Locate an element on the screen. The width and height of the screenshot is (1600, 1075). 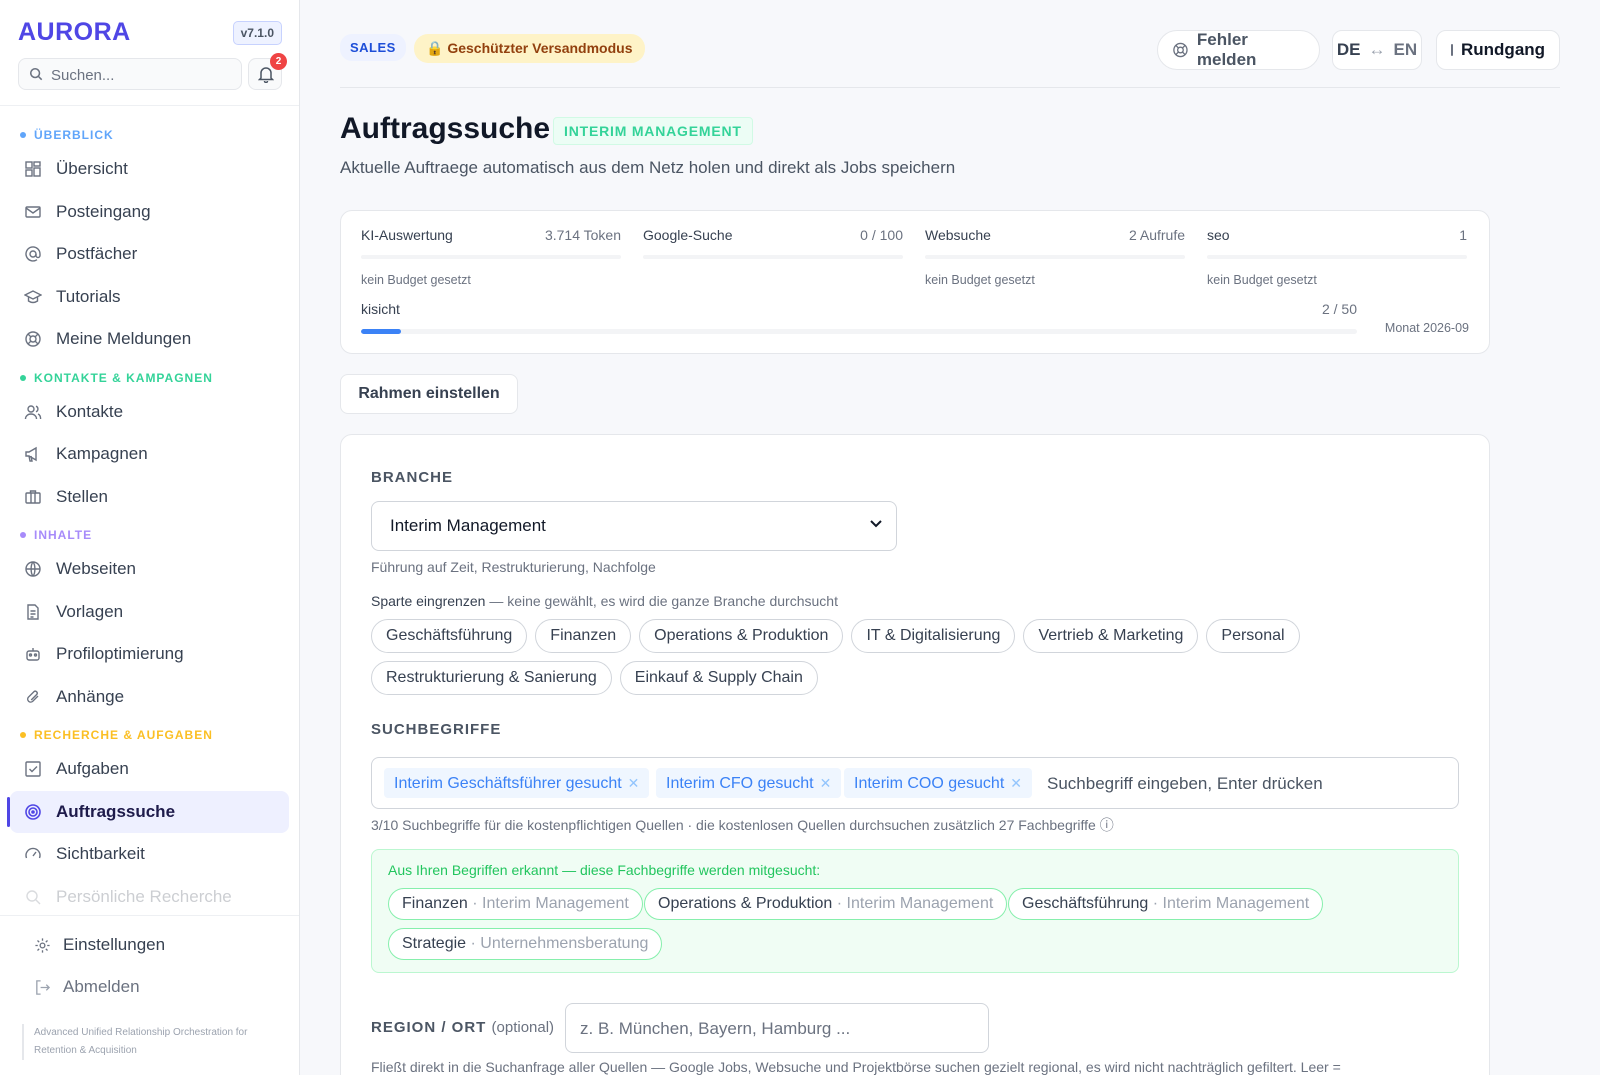
tour-icon is located at coordinates (1452, 50).